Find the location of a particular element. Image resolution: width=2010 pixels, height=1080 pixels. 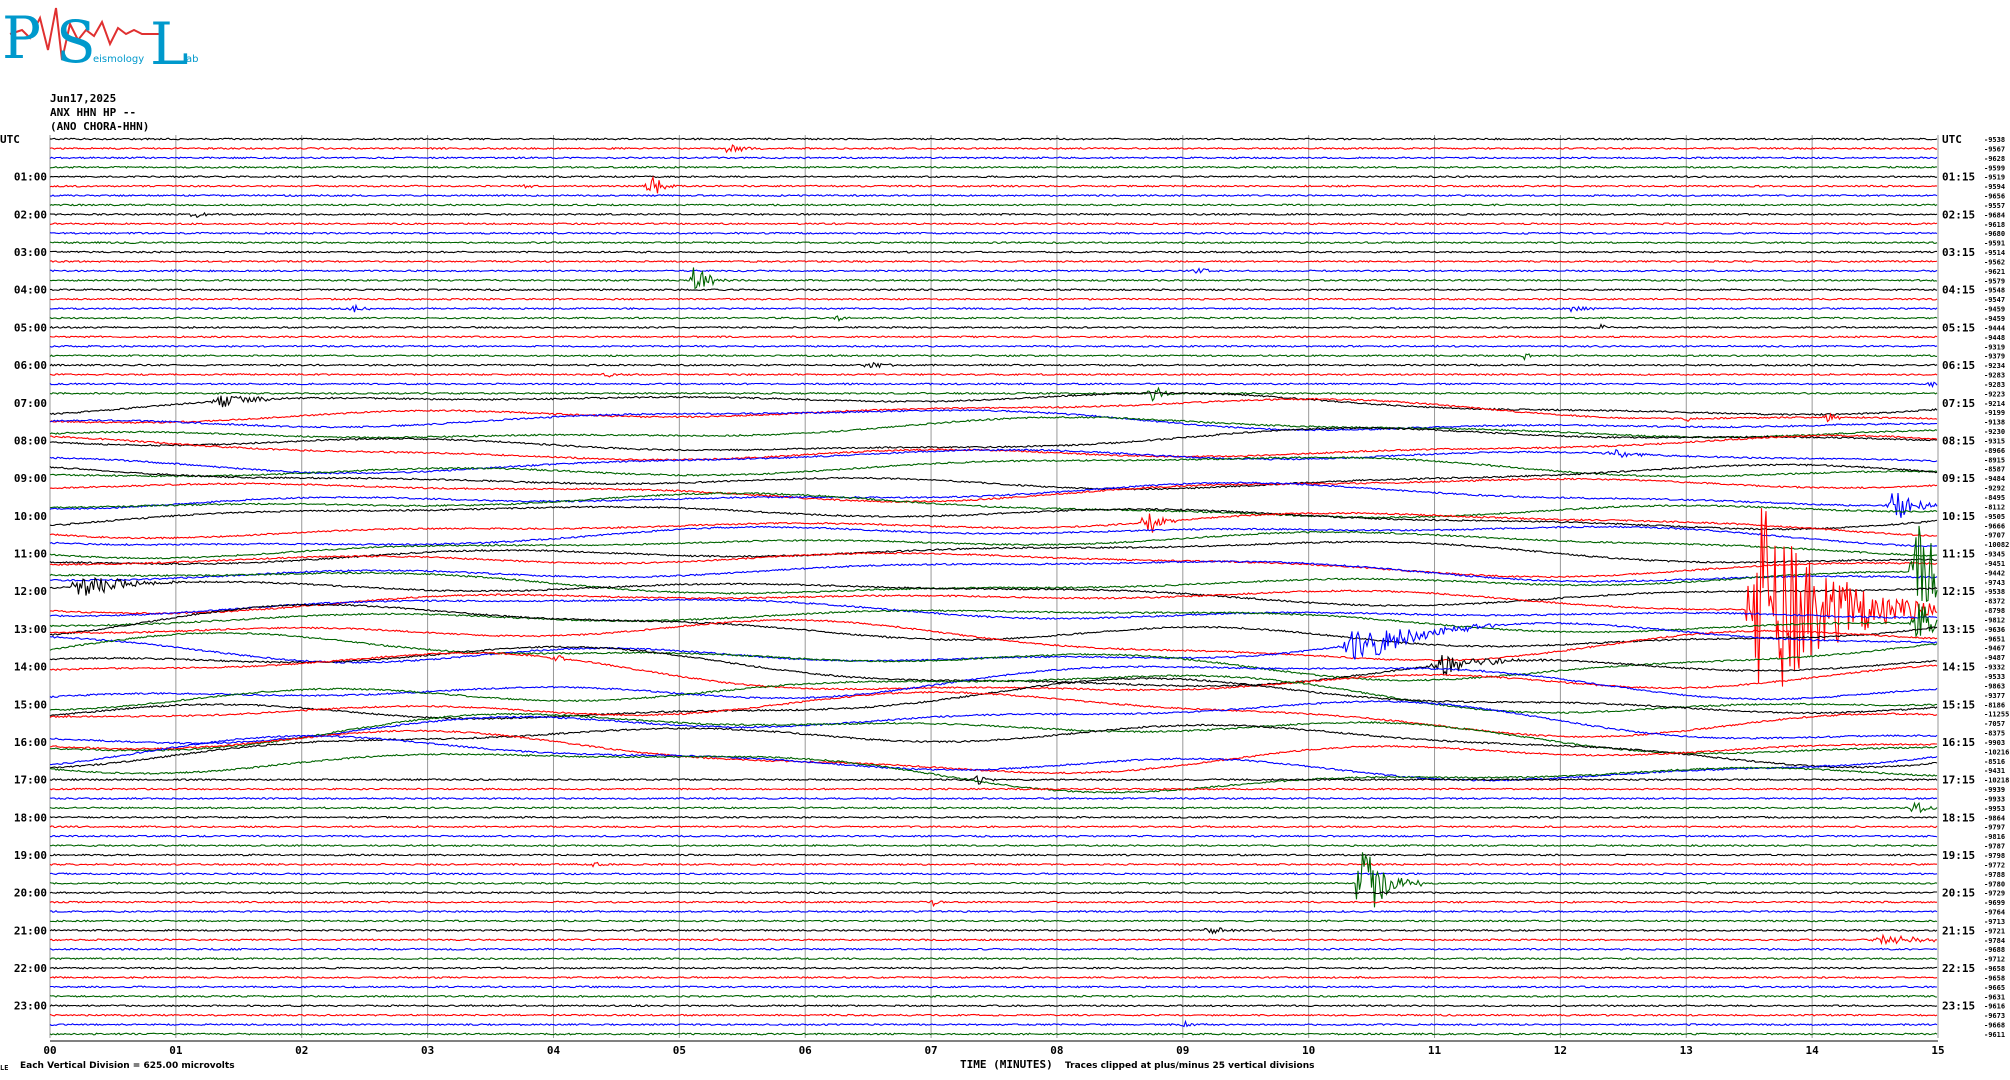

trace-offset-label: -9230 is located at coordinates (1994, 432).